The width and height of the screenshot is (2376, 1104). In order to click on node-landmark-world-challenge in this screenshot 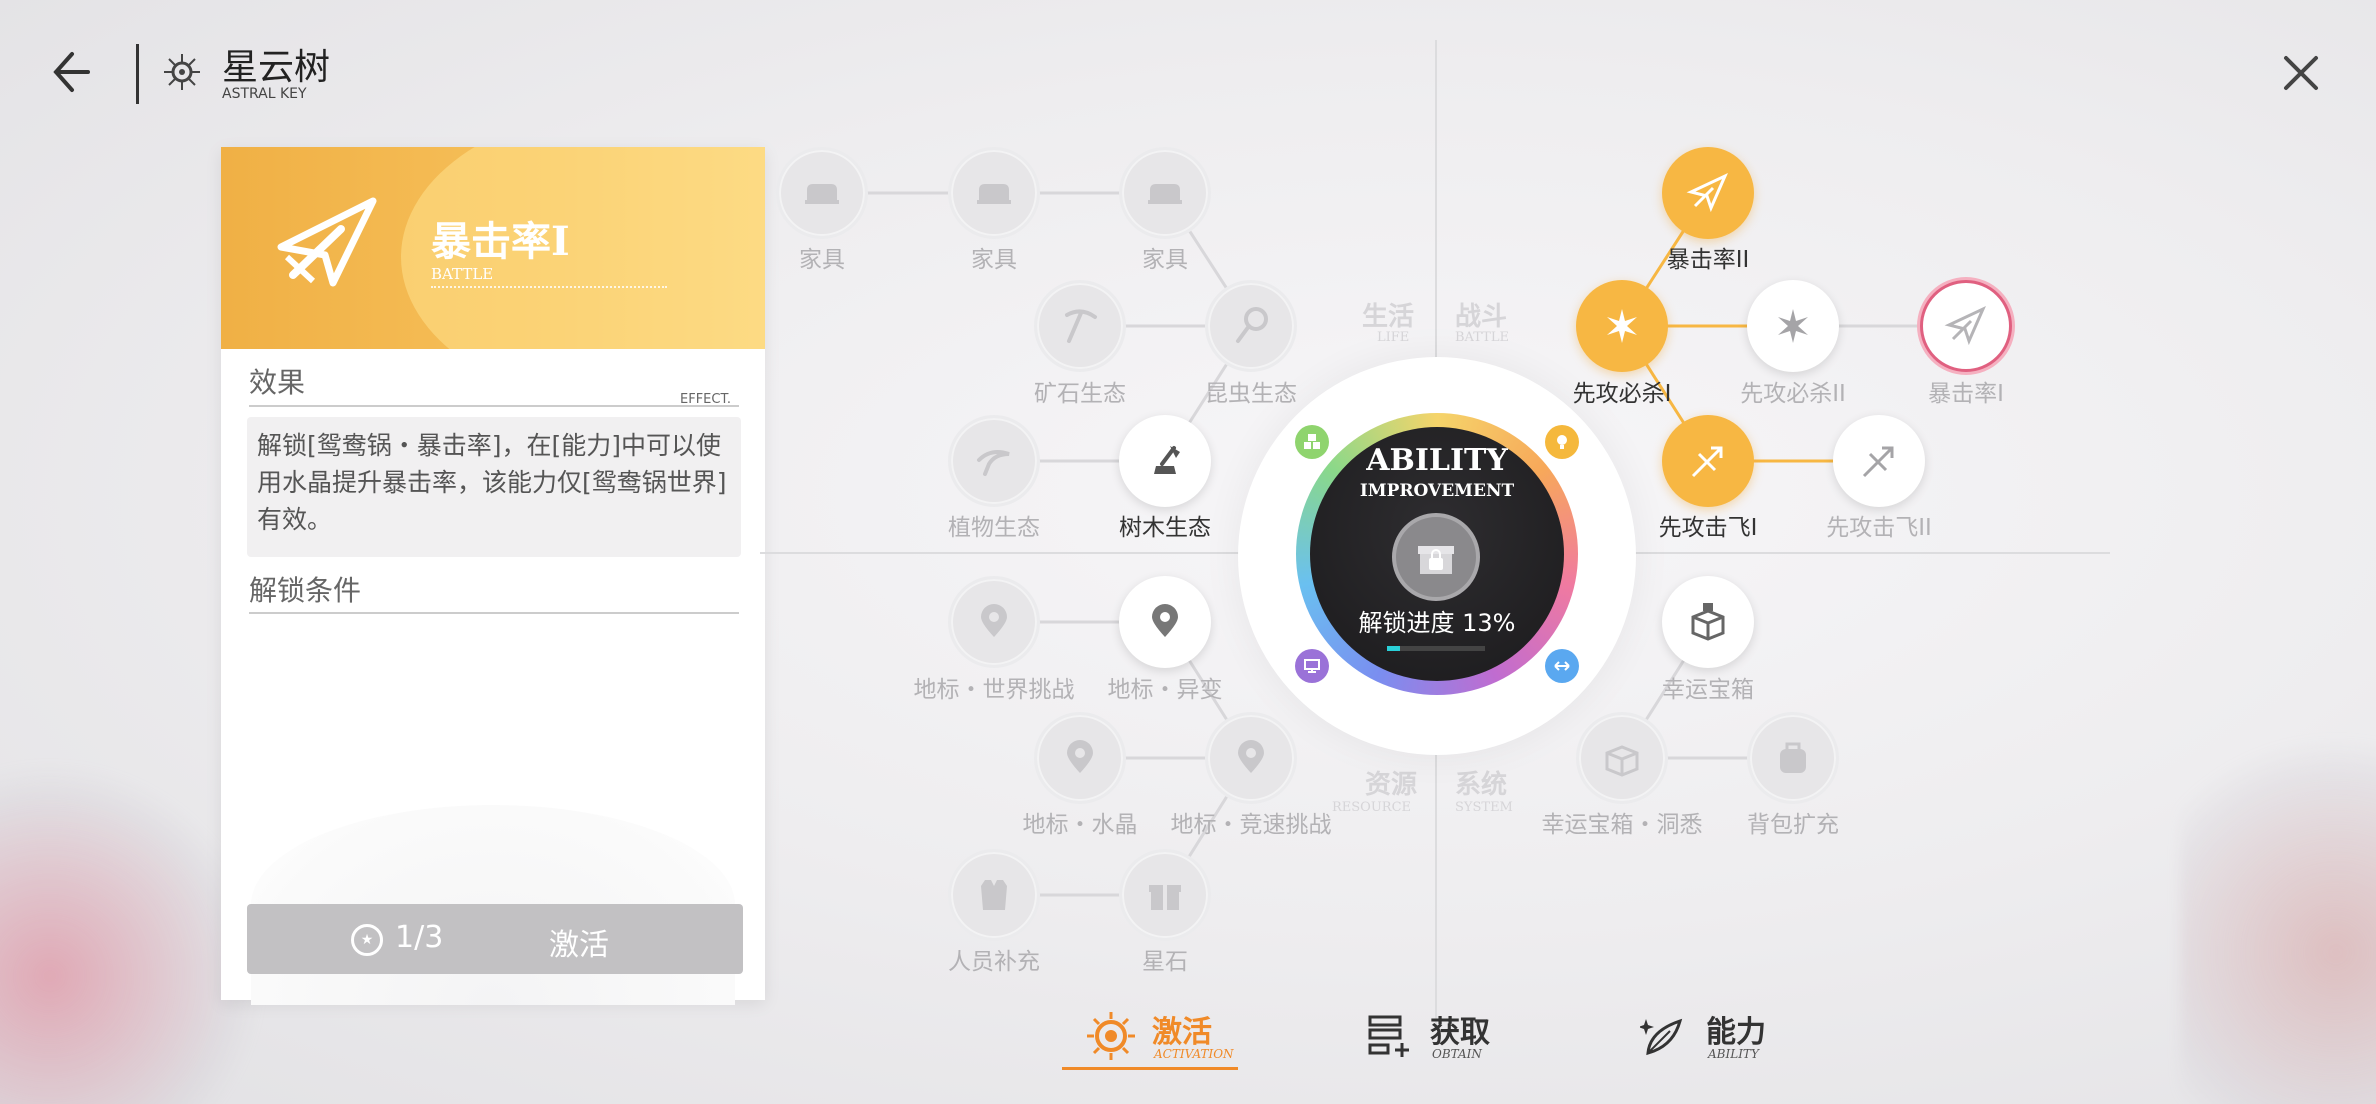, I will do `click(994, 622)`.